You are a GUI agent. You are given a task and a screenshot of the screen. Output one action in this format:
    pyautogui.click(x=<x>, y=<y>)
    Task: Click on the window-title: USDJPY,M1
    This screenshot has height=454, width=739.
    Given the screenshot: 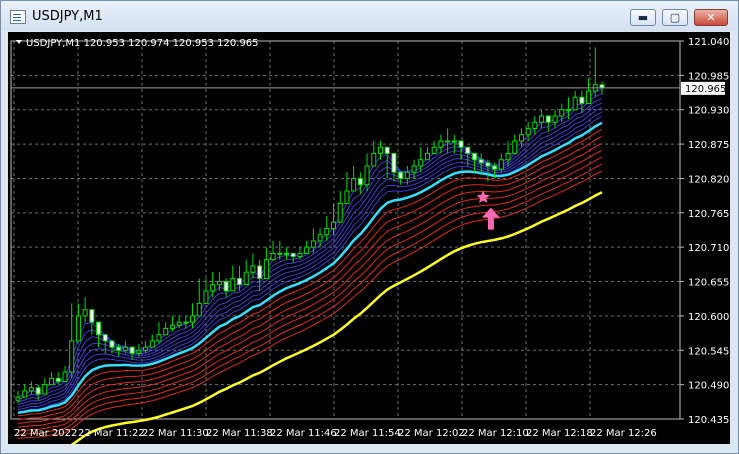 What is the action you would take?
    pyautogui.click(x=67, y=16)
    